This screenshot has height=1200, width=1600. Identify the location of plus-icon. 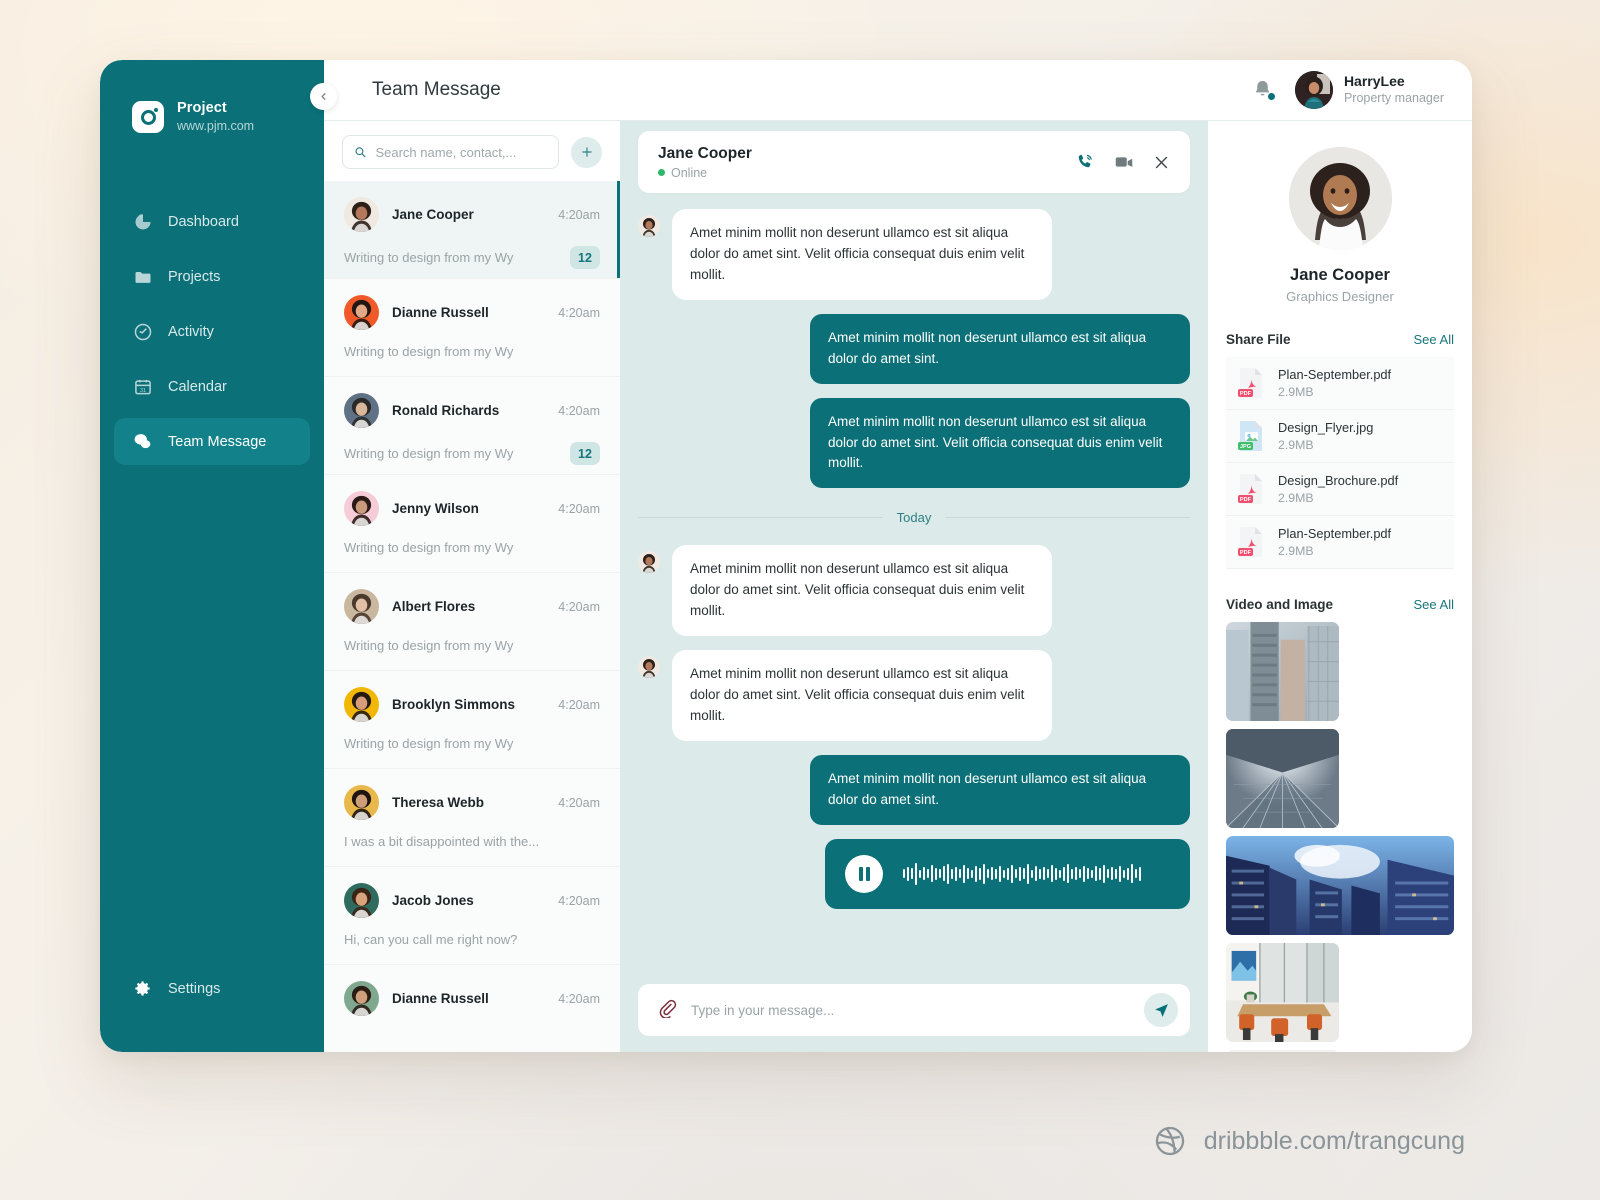
(586, 152).